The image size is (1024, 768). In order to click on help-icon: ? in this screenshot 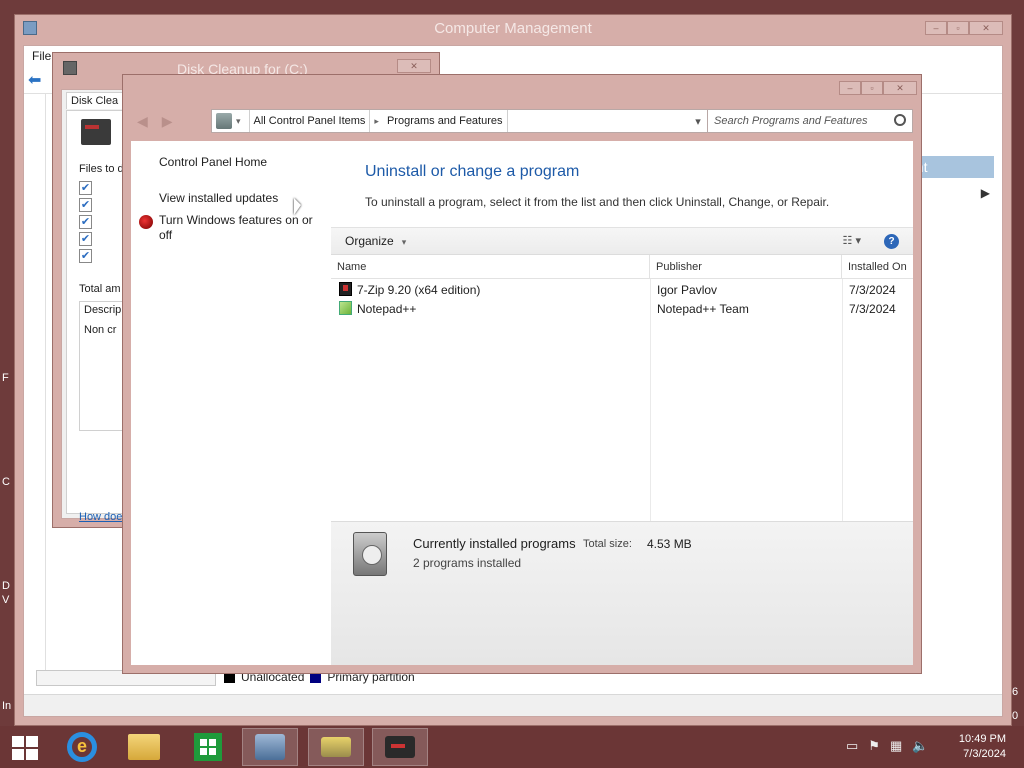, I will do `click(891, 241)`.